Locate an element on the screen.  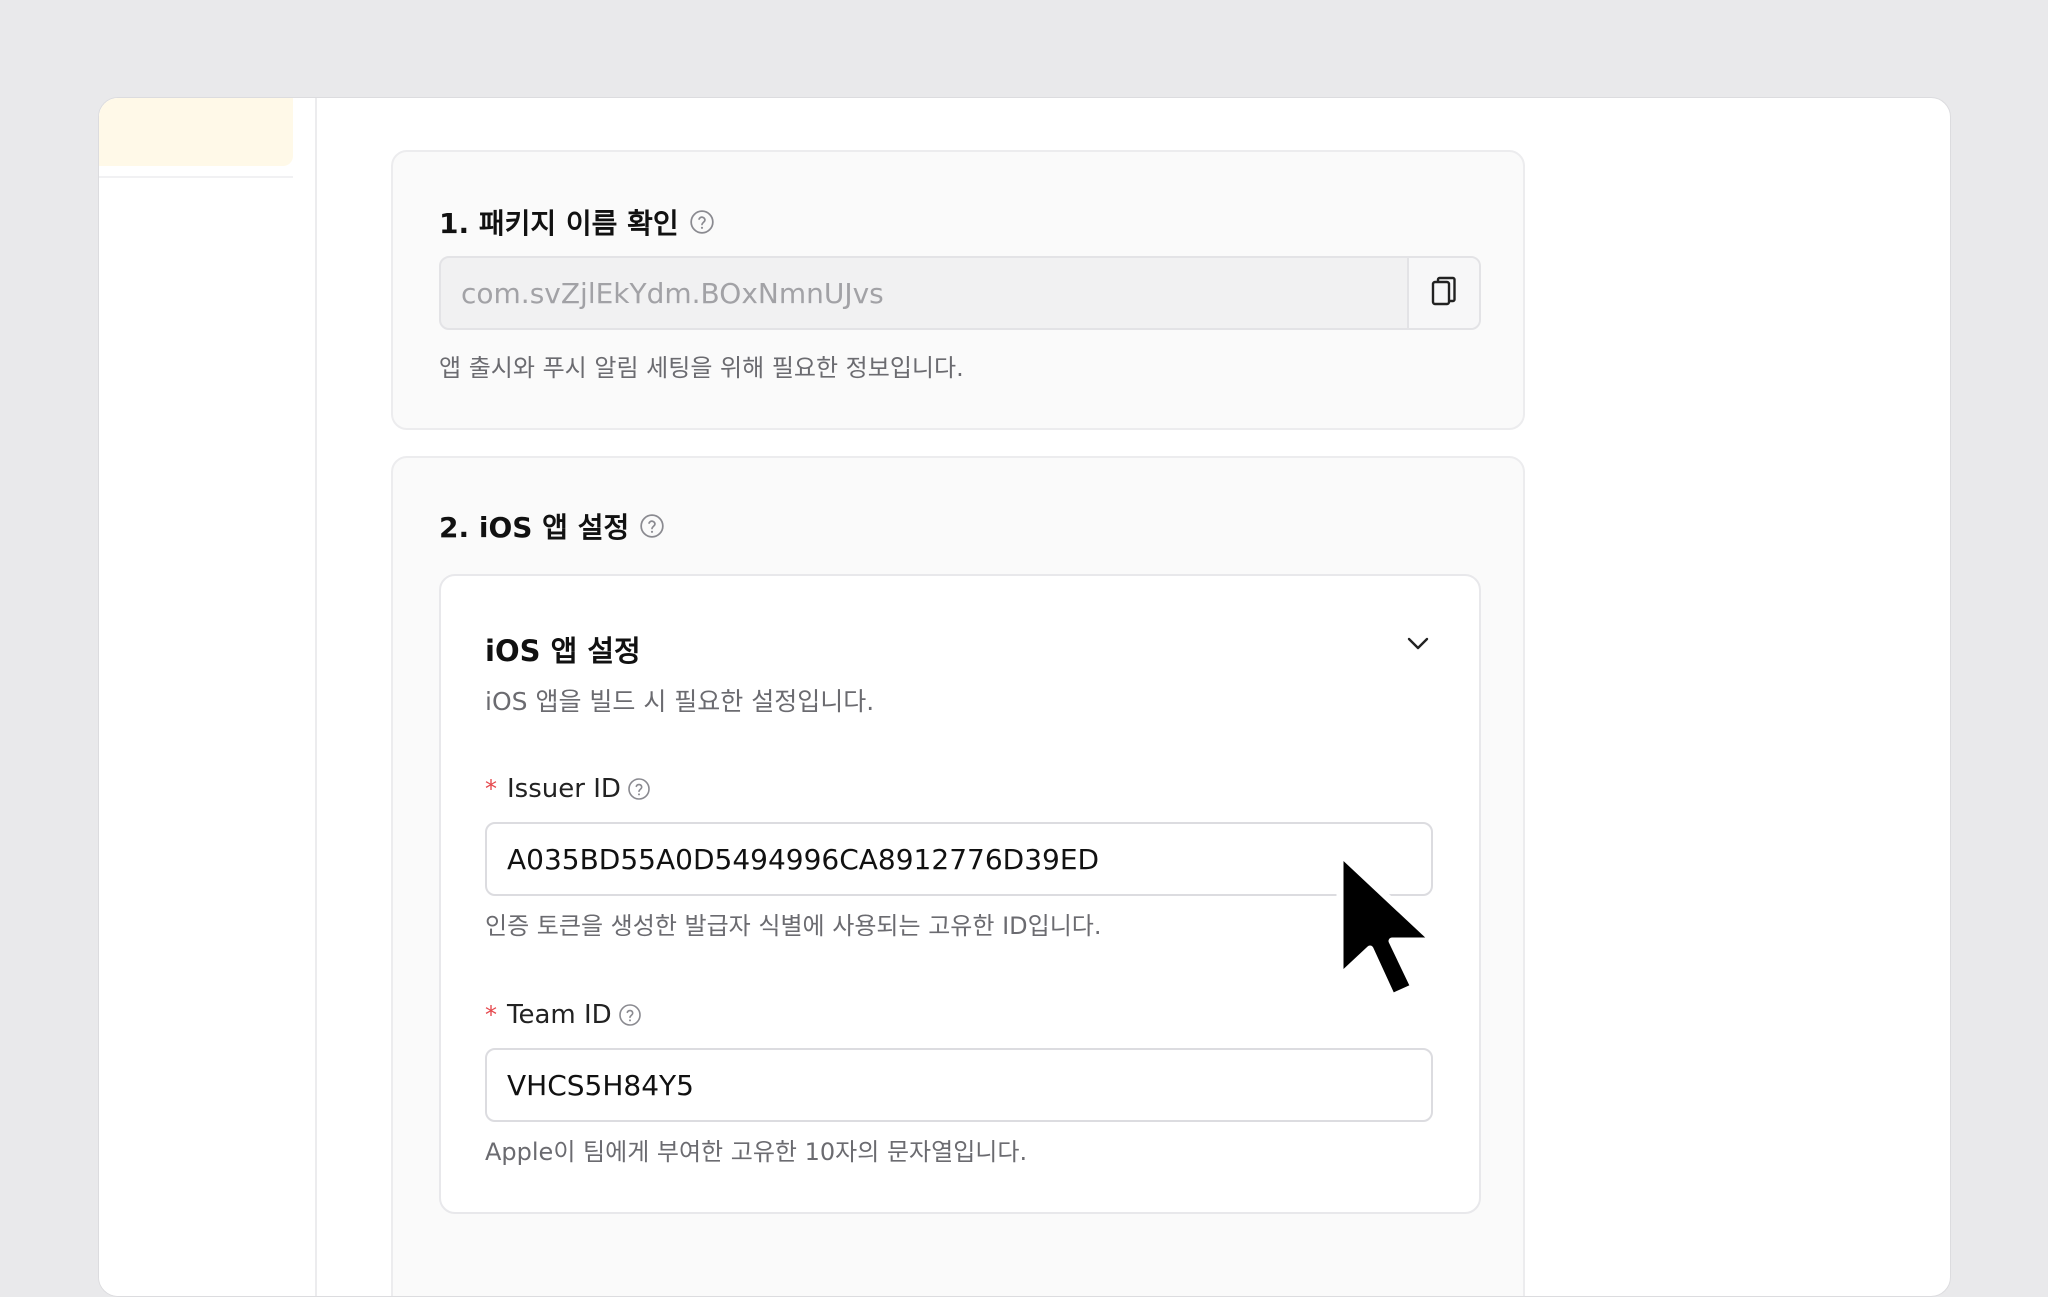
team-id-label-text: Team ID is located at coordinates (559, 1015).